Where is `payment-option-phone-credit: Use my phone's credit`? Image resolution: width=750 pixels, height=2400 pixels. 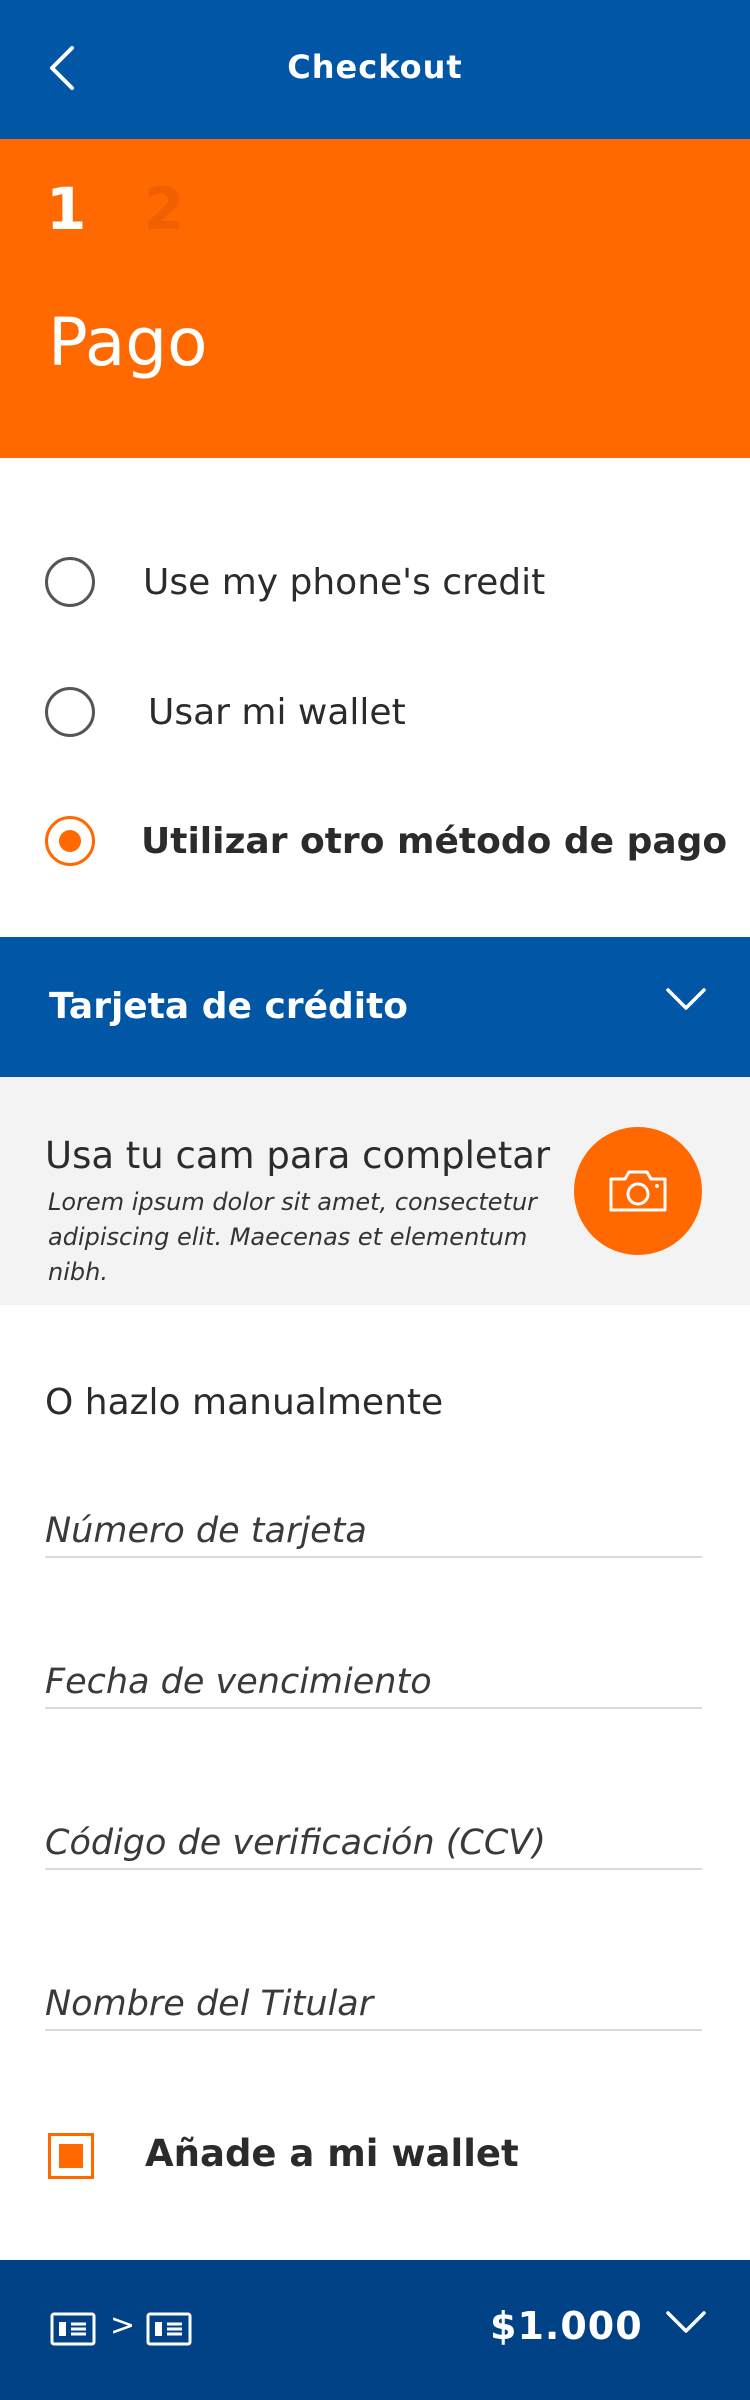 payment-option-phone-credit: Use my phone's credit is located at coordinates (375, 582).